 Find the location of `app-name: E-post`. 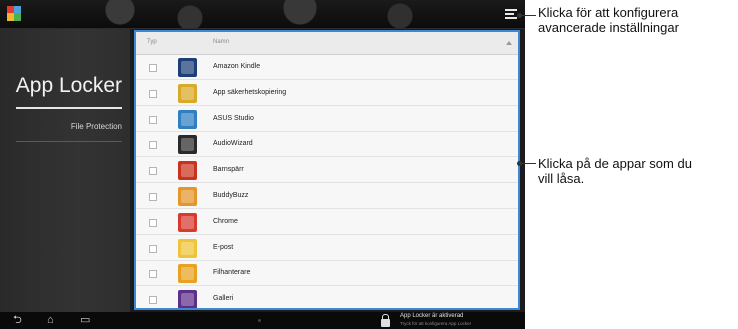

app-name: E-post is located at coordinates (223, 247).